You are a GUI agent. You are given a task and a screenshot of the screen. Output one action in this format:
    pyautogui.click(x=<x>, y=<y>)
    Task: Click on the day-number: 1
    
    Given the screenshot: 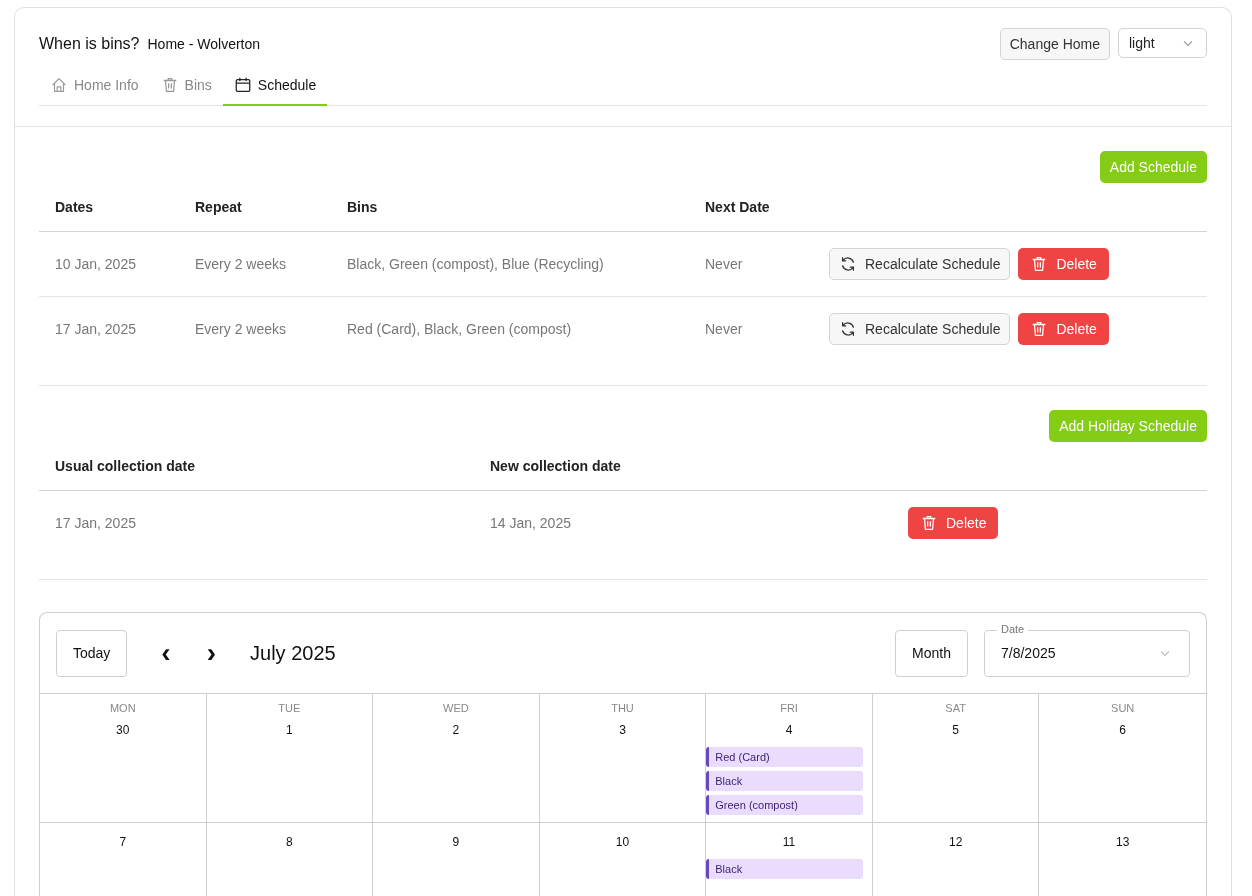 What is the action you would take?
    pyautogui.click(x=289, y=731)
    